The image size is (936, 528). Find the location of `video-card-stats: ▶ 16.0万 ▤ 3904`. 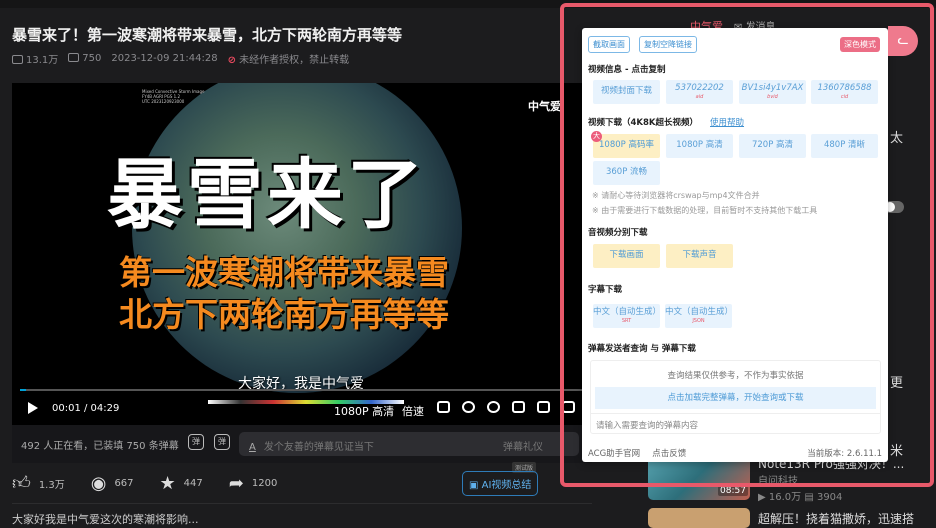

video-card-stats: ▶ 16.0万 ▤ 3904 is located at coordinates (800, 497).